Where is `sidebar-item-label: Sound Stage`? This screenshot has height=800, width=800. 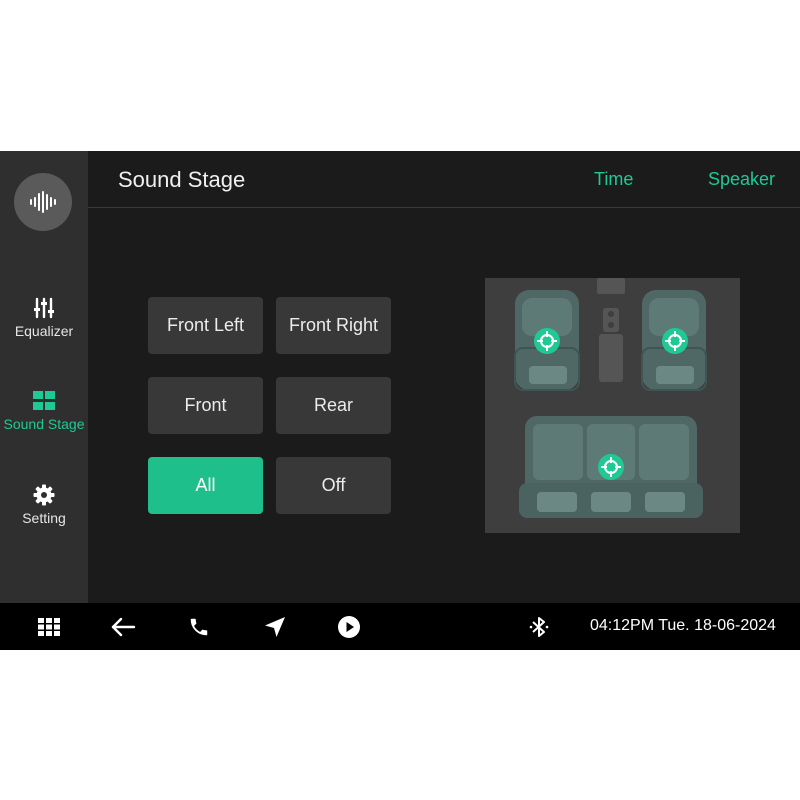
sidebar-item-label: Sound Stage is located at coordinates (44, 424).